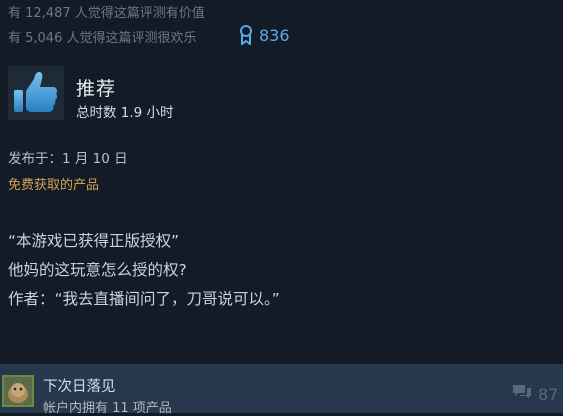 The height and width of the screenshot is (416, 563). What do you see at coordinates (548, 394) in the screenshot?
I see `comment-count: 87` at bounding box center [548, 394].